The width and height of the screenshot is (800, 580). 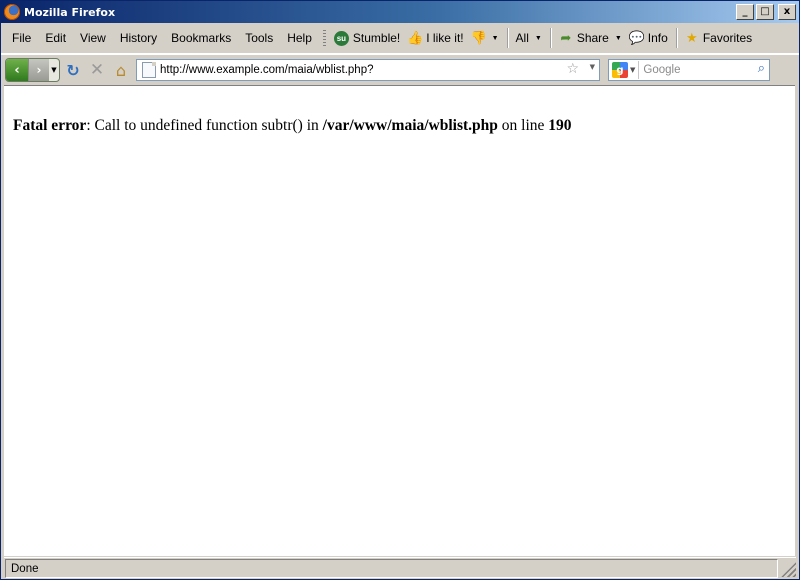 I want to click on error-on-line-text: on line, so click(x=523, y=125).